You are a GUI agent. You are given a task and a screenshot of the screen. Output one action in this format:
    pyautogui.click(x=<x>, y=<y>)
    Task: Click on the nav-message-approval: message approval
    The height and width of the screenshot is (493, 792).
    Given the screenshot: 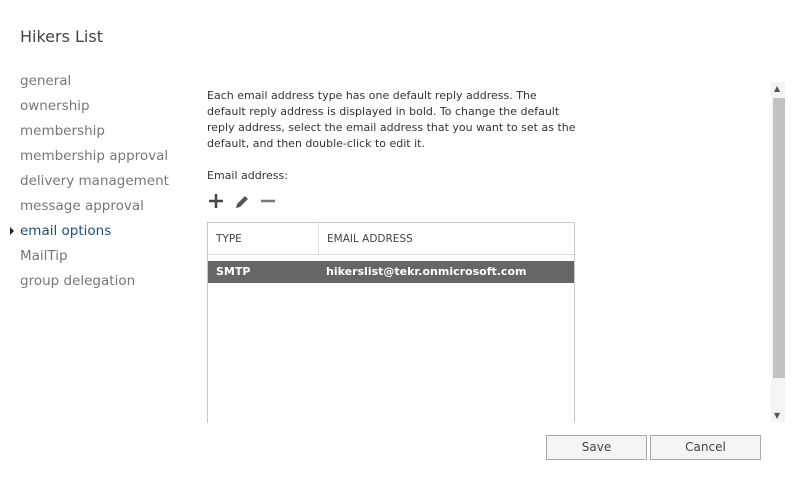 What is the action you would take?
    pyautogui.click(x=94, y=208)
    